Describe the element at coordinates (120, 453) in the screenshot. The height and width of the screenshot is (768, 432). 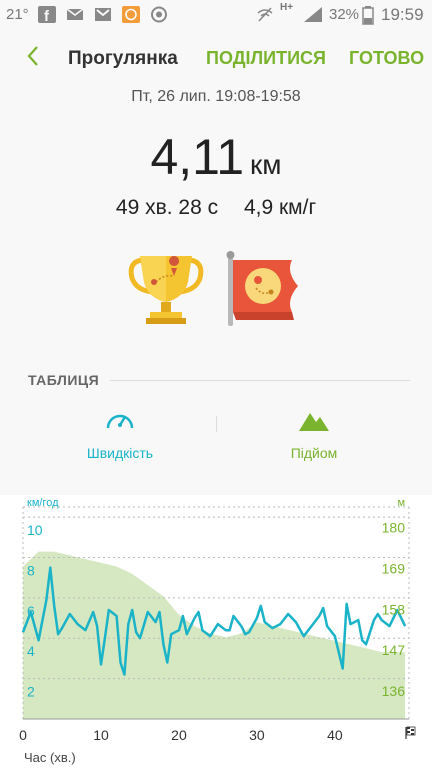
I see `tab-speed-label: Швидкість` at that location.